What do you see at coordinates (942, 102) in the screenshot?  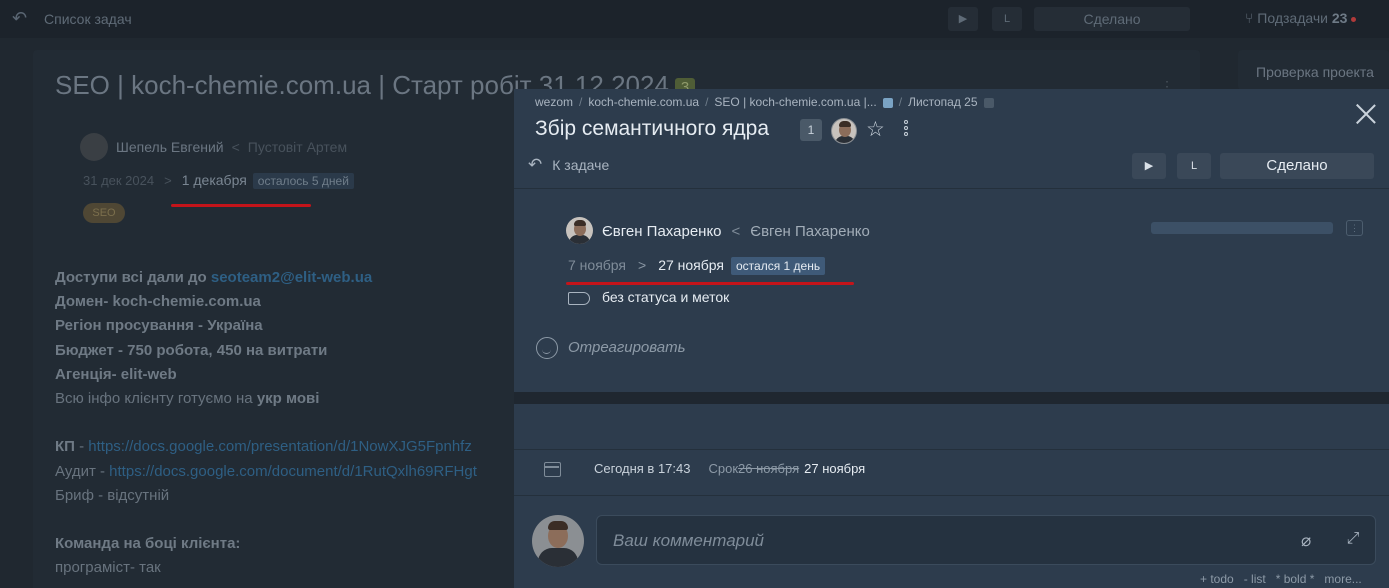 I see `breadcrumb-item: Листопад 25` at bounding box center [942, 102].